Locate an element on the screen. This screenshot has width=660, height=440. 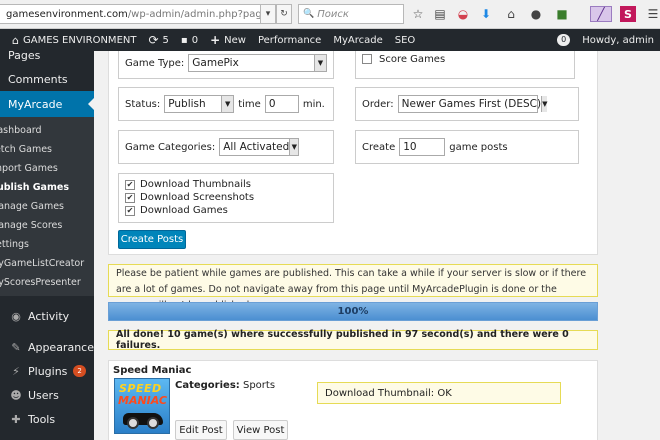
score-games-checkbox is located at coordinates (367, 59).